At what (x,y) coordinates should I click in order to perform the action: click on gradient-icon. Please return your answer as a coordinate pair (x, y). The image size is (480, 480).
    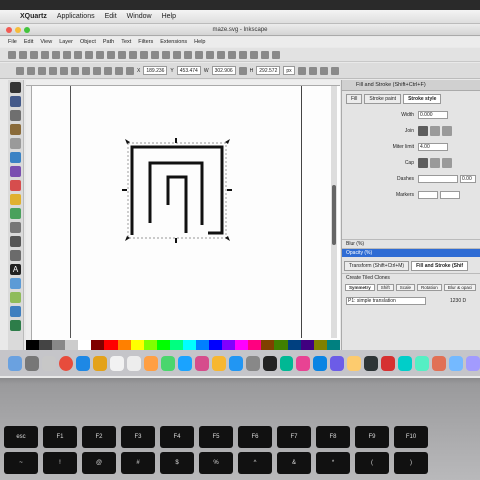
    Looking at the image, I should click on (15, 311).